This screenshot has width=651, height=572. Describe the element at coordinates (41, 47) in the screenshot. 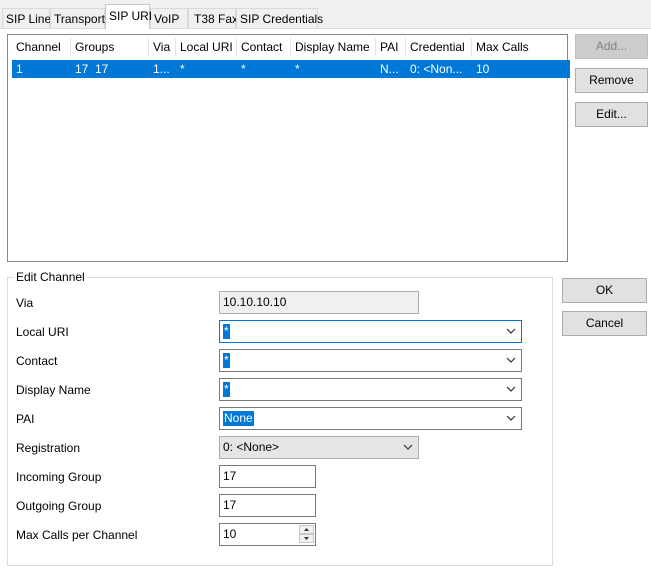

I see `column-header-channel: Channel` at that location.